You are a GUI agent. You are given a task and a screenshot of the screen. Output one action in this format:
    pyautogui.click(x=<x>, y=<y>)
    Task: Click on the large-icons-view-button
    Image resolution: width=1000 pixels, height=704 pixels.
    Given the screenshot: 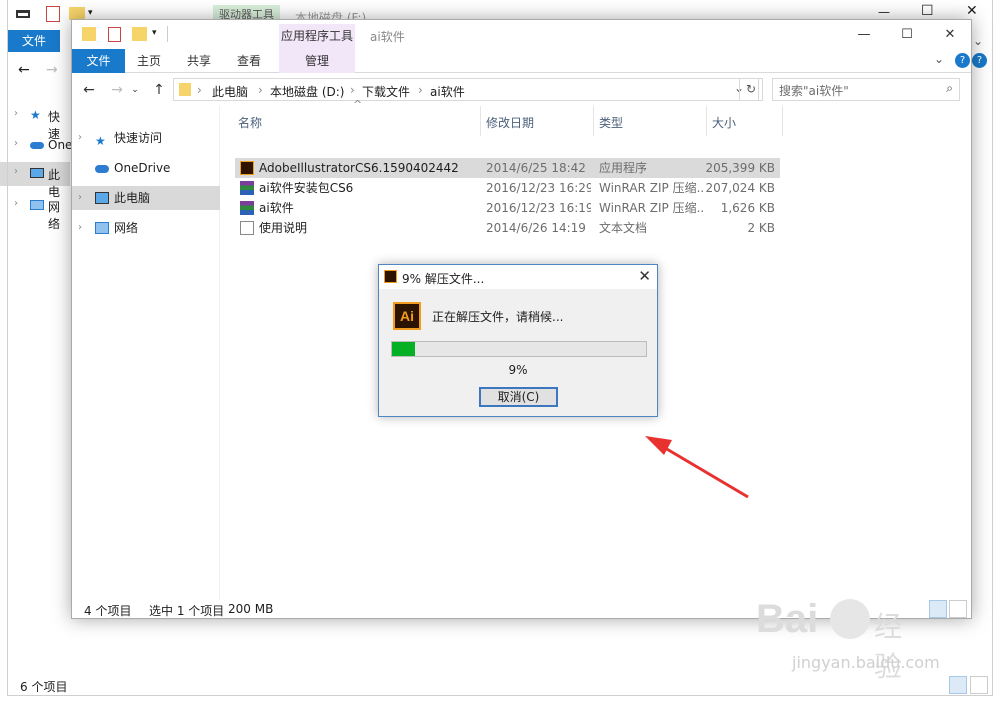 What is the action you would take?
    pyautogui.click(x=958, y=609)
    